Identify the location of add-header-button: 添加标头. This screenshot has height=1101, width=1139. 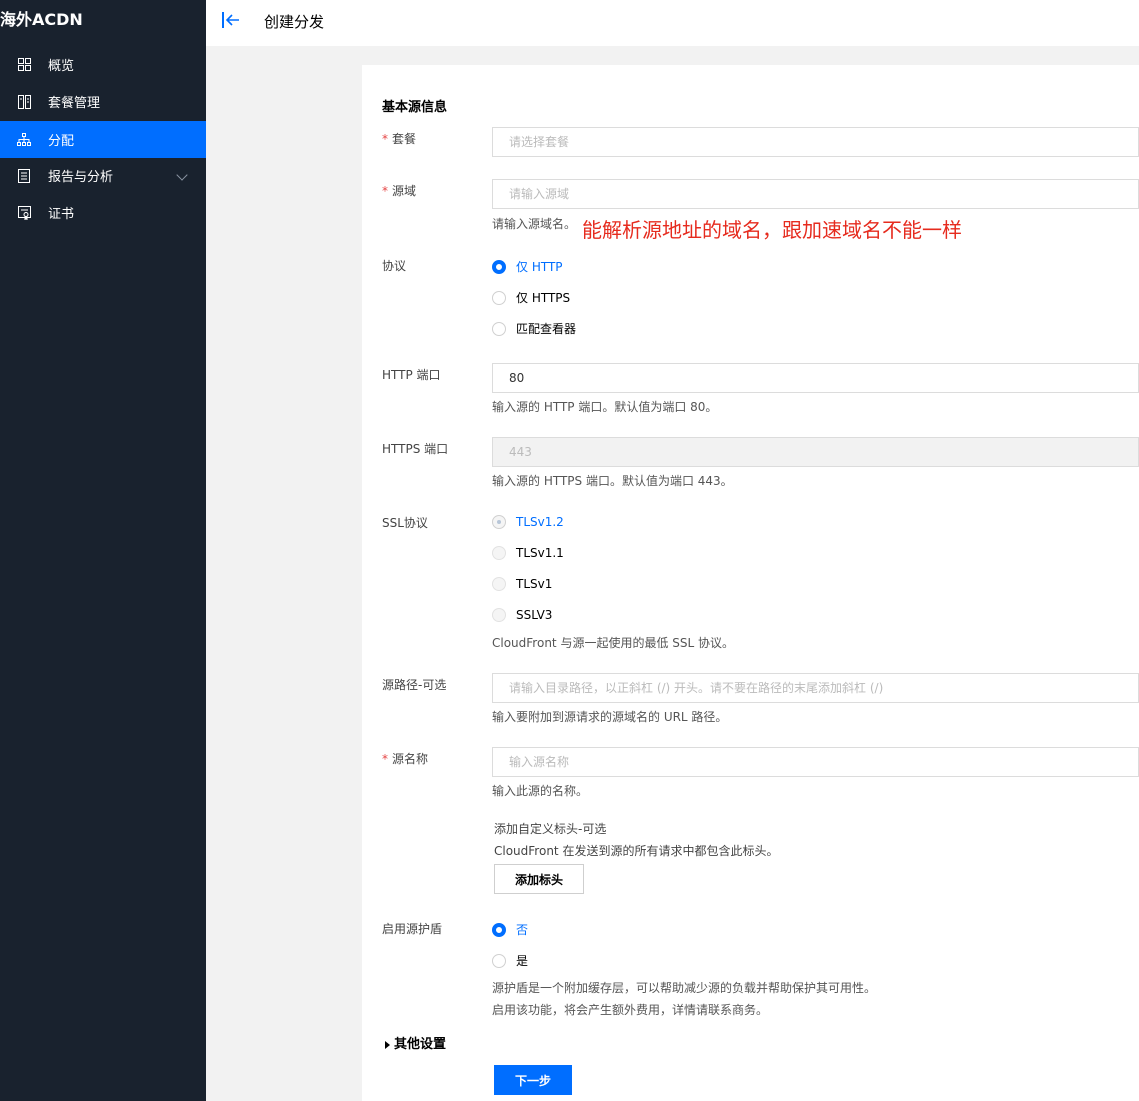
(539, 879).